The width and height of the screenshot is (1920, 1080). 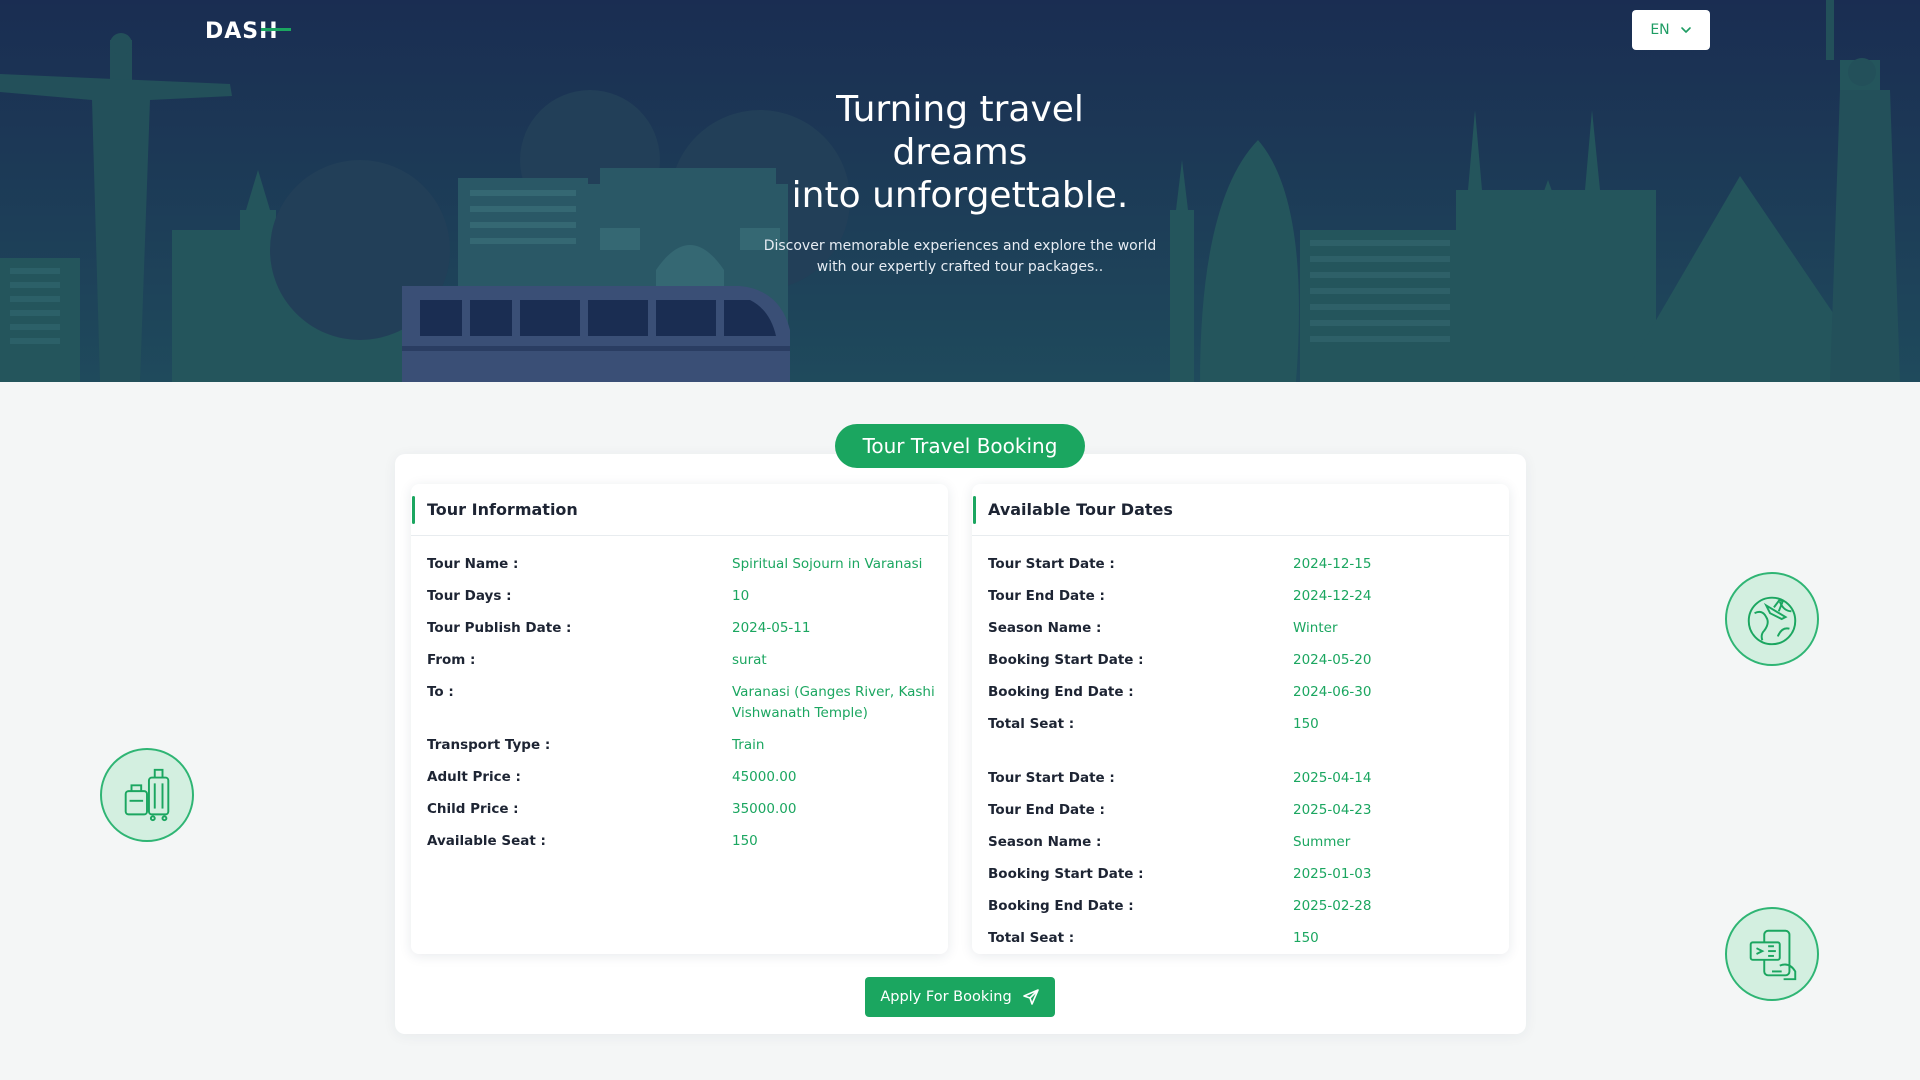 What do you see at coordinates (1240, 778) in the screenshot?
I see `date-row: Tour Start Date : 2025-04-14` at bounding box center [1240, 778].